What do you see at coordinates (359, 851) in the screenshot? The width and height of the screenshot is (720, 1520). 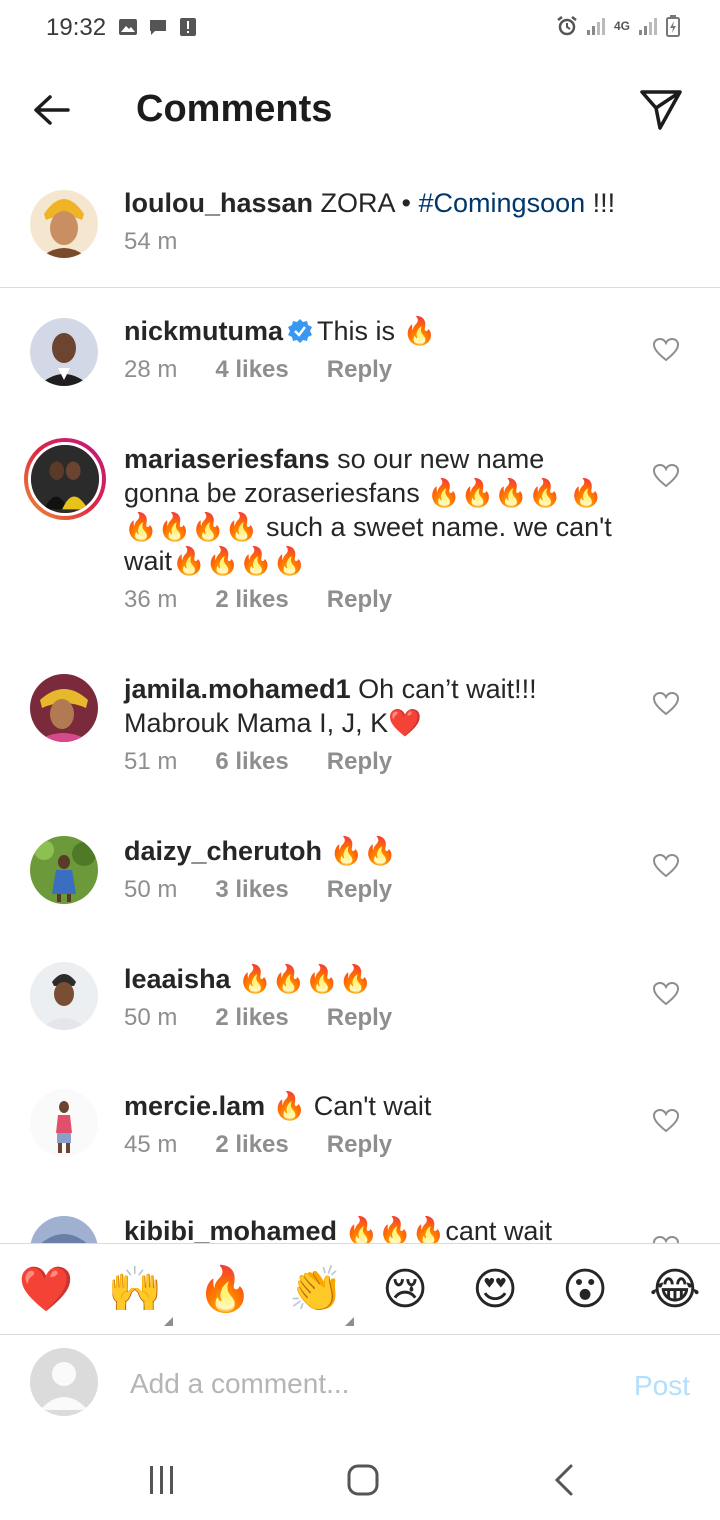 I see `comment-text: 🔥🔥` at bounding box center [359, 851].